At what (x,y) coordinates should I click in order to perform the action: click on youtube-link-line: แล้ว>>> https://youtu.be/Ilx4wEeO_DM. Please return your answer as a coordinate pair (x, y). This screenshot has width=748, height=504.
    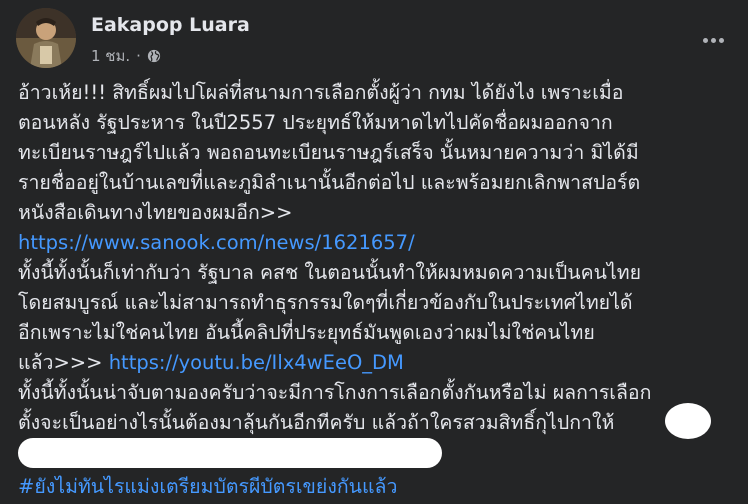
    Looking at the image, I should click on (376, 363).